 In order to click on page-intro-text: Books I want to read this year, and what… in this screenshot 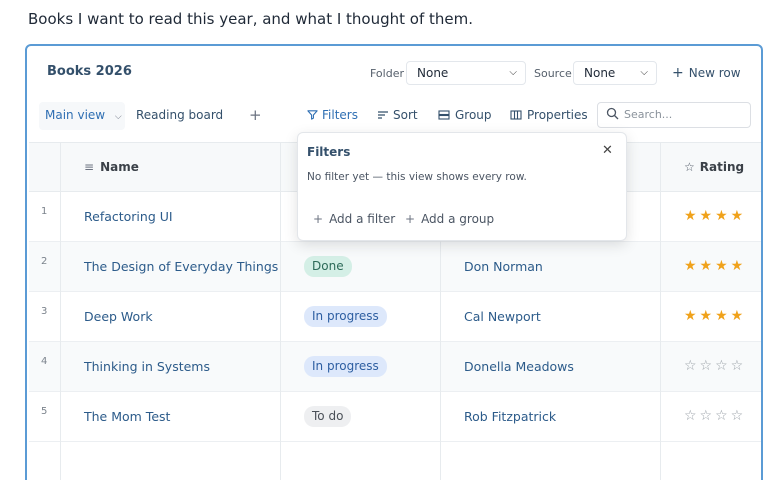, I will do `click(251, 19)`.